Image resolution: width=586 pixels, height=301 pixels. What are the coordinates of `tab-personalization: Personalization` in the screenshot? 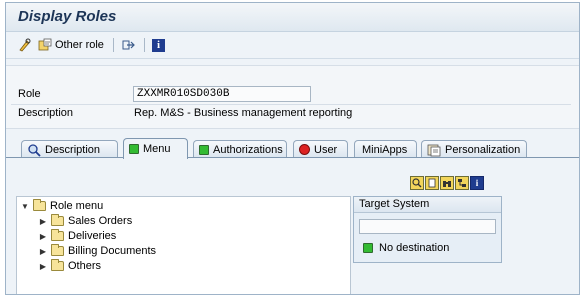 It's located at (474, 149).